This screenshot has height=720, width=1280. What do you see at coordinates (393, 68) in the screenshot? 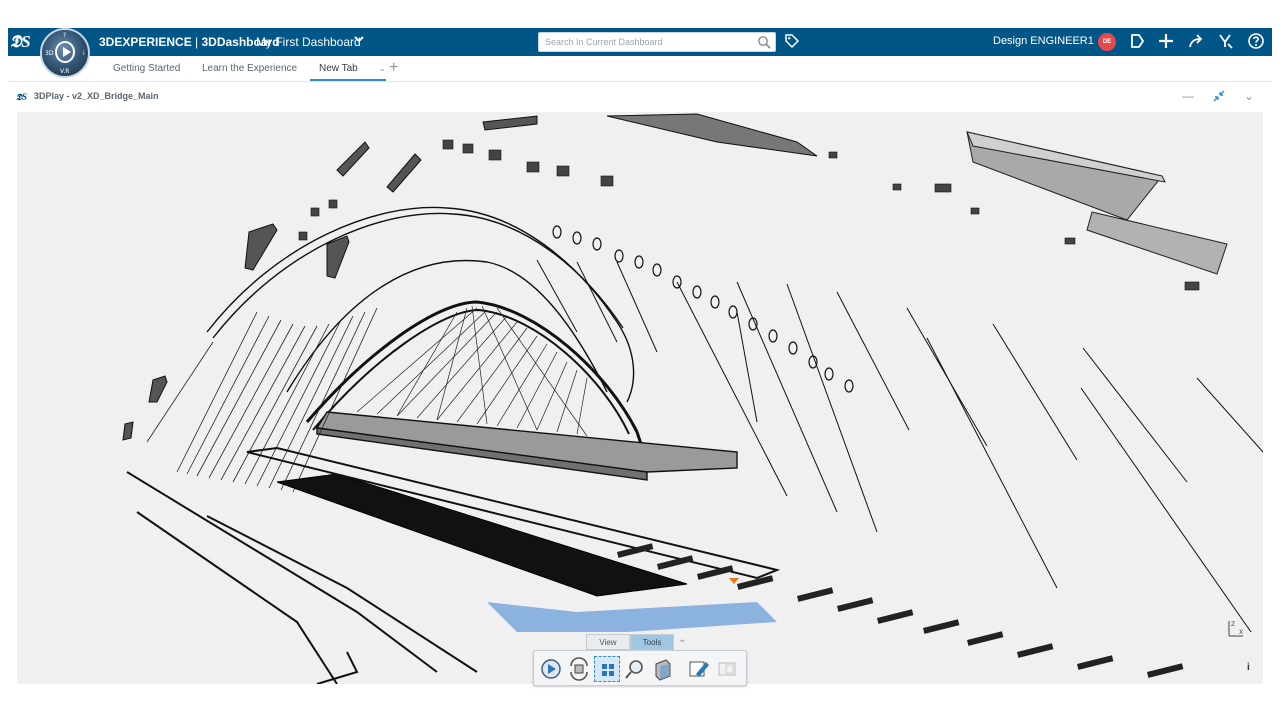
I see `add-tab-icon: +` at bounding box center [393, 68].